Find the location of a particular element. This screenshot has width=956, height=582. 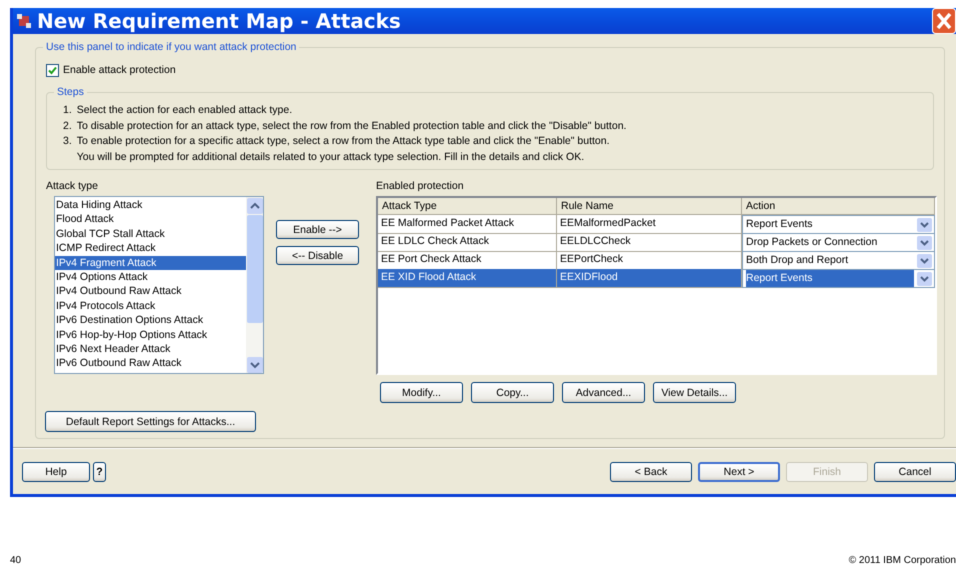

table-cell: EEMalformedPacket is located at coordinates (649, 224).